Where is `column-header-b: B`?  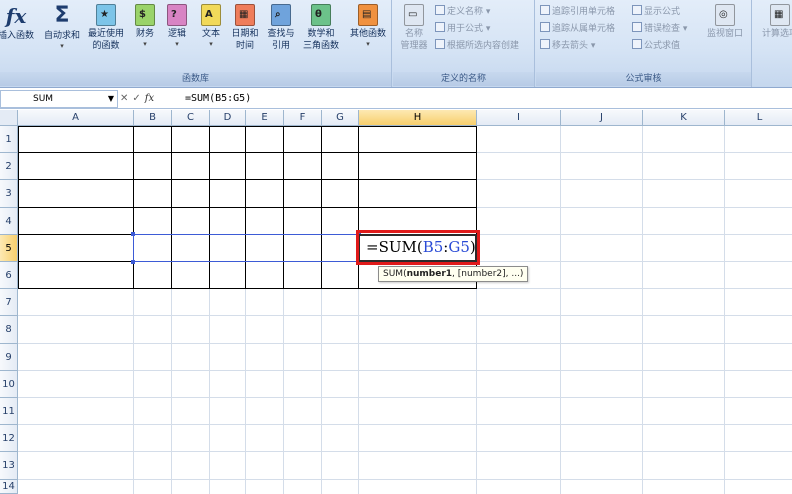 column-header-b: B is located at coordinates (153, 118).